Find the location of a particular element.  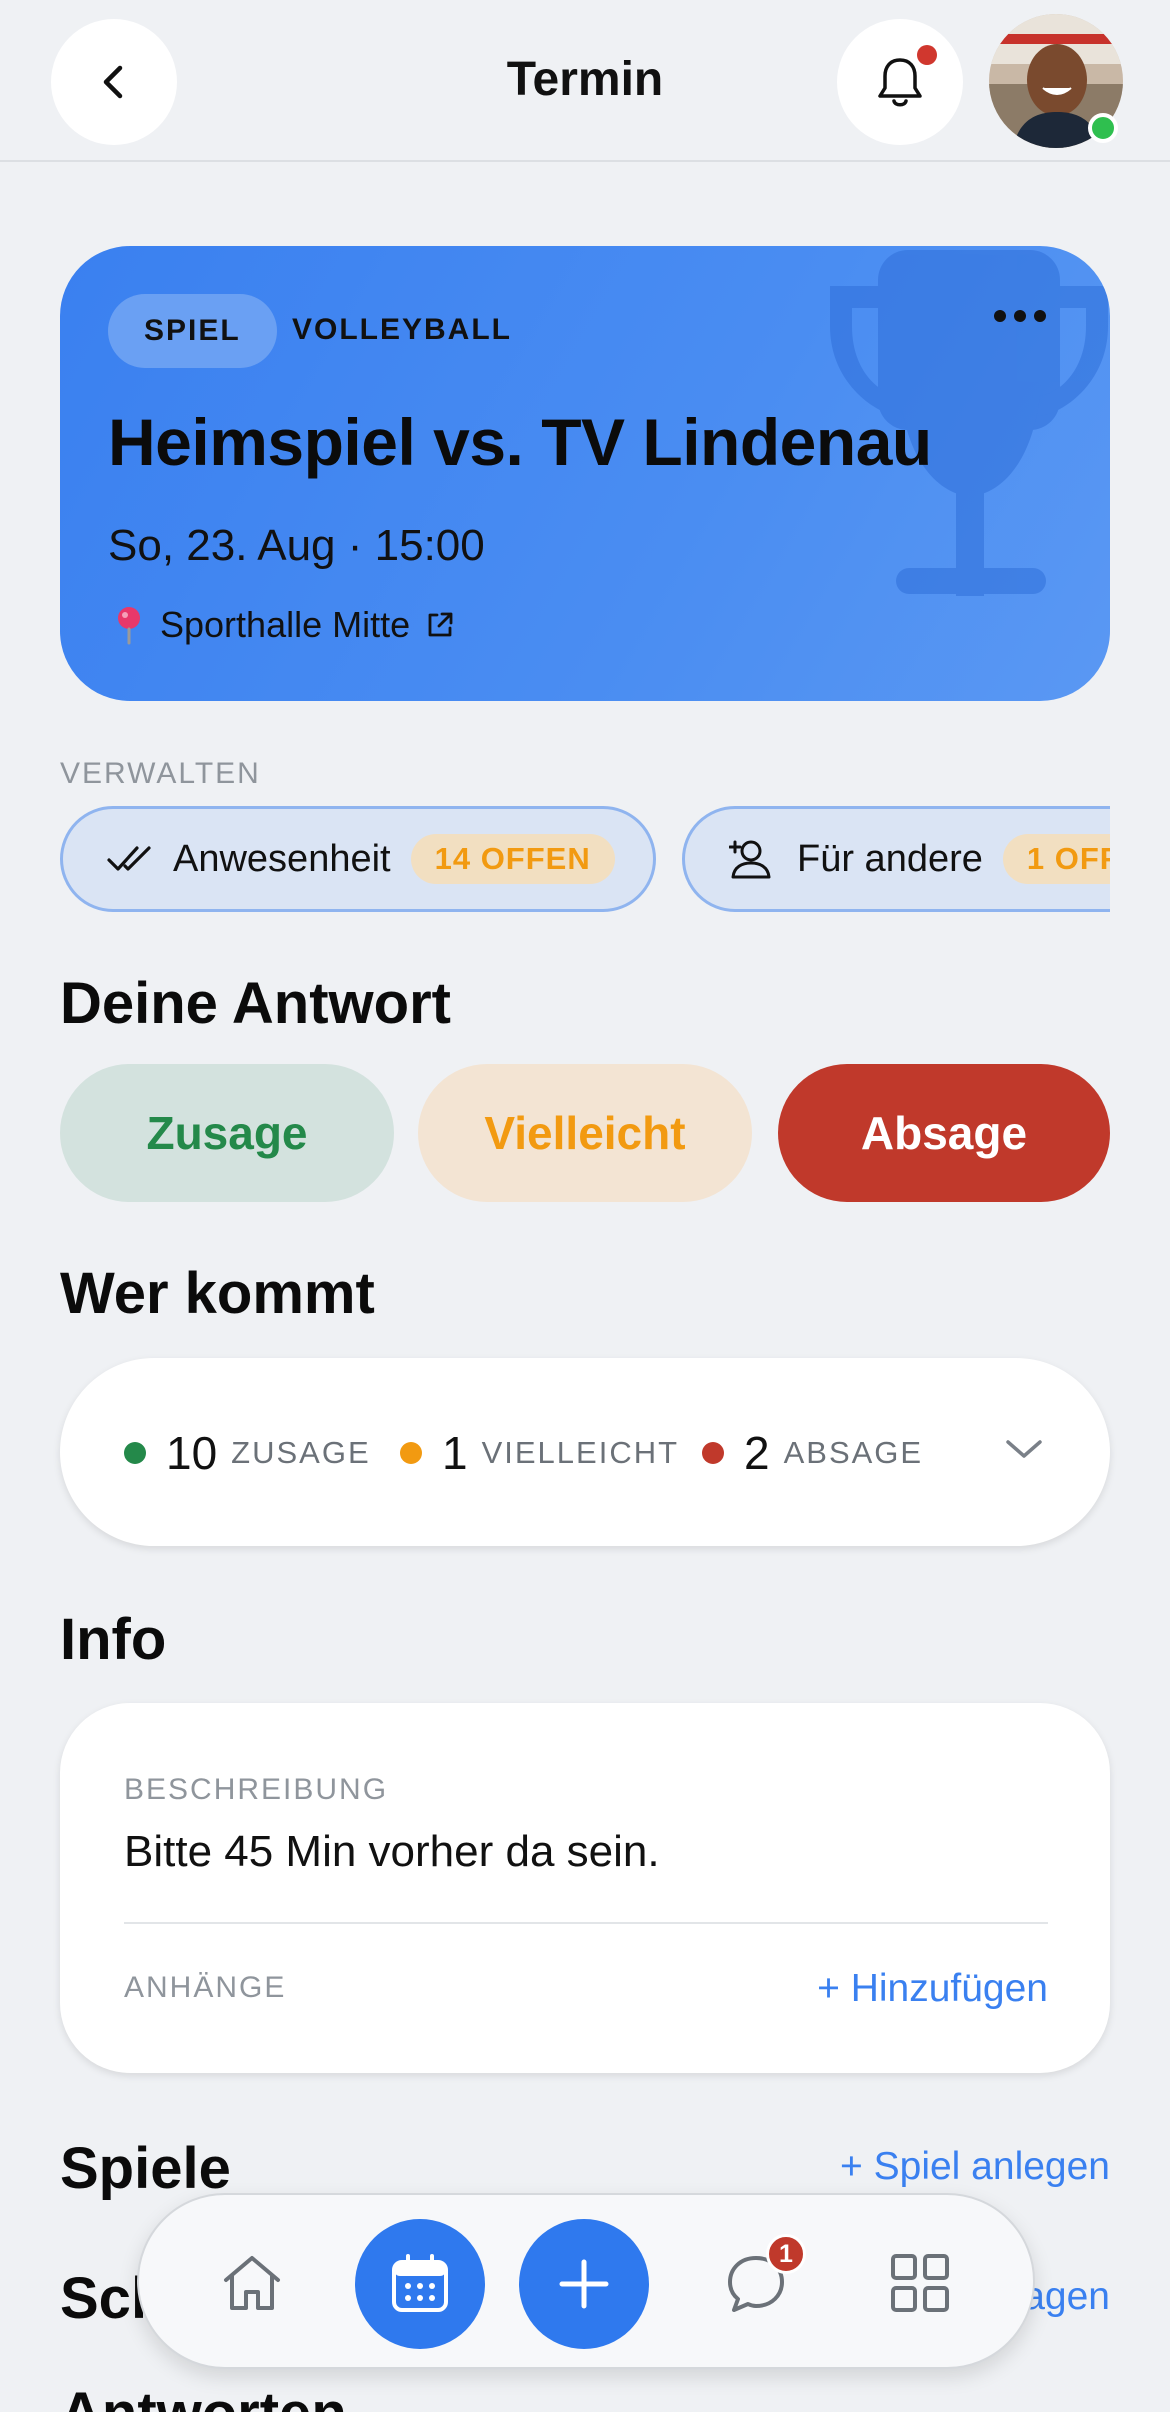

notifications-button is located at coordinates (900, 82).